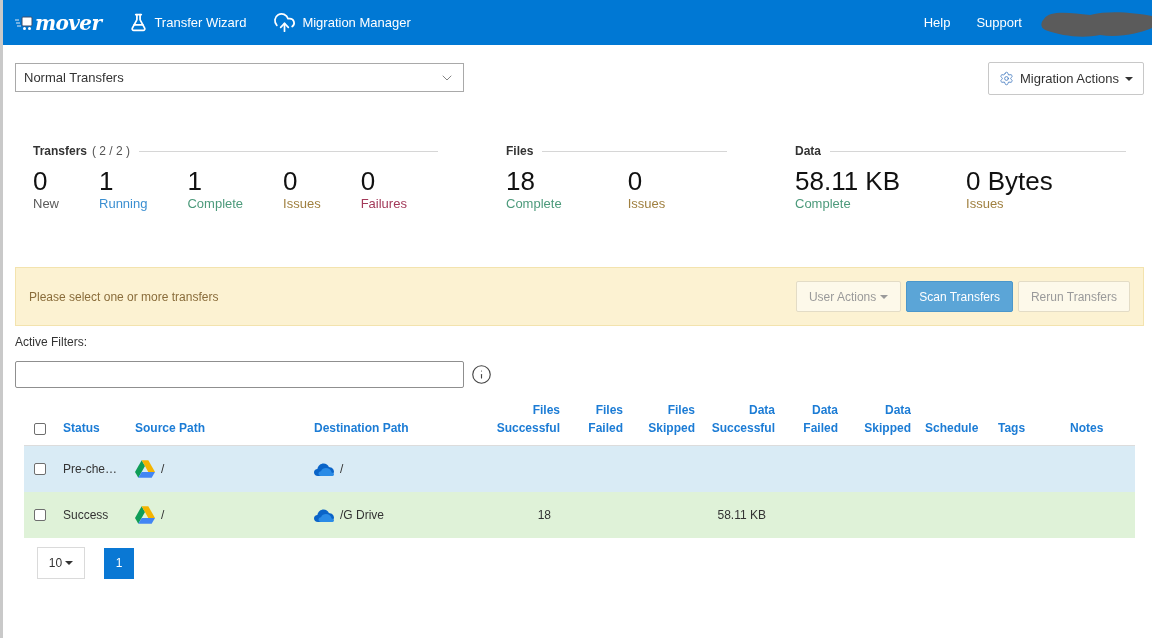 This screenshot has height=638, width=1152. What do you see at coordinates (579, 469) in the screenshot?
I see `table-row: Pre-che… / /` at bounding box center [579, 469].